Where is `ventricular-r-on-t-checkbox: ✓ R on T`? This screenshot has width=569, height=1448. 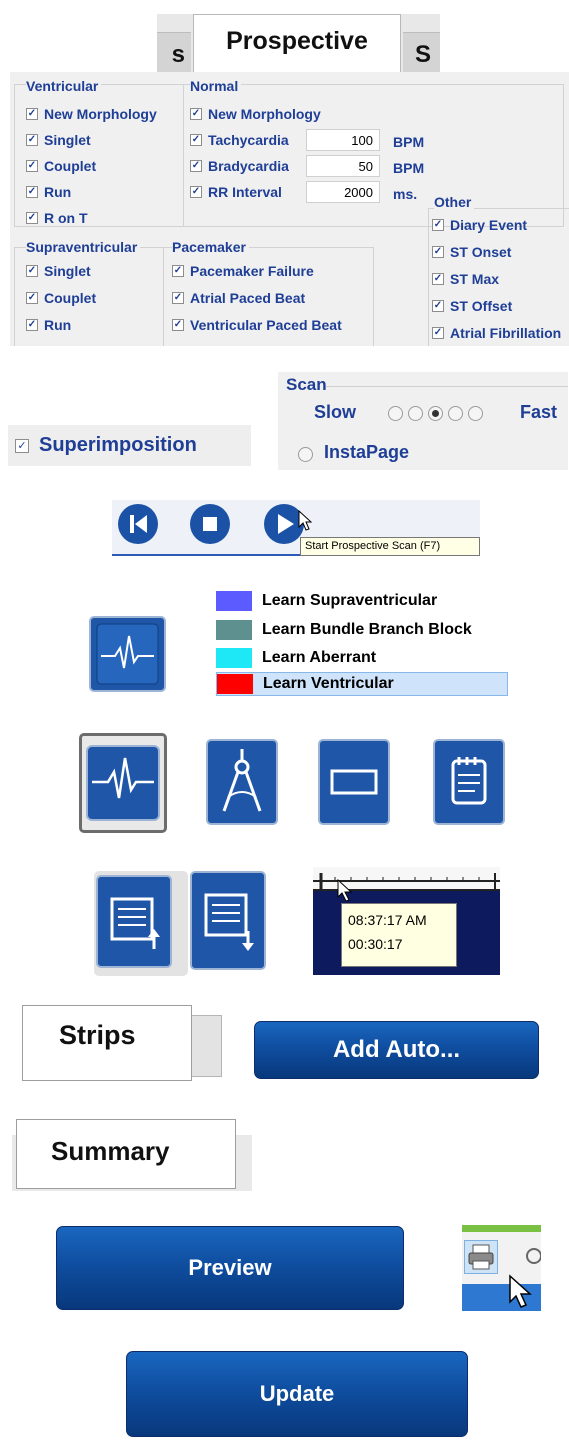
ventricular-r-on-t-checkbox: ✓ R on T is located at coordinates (57, 218).